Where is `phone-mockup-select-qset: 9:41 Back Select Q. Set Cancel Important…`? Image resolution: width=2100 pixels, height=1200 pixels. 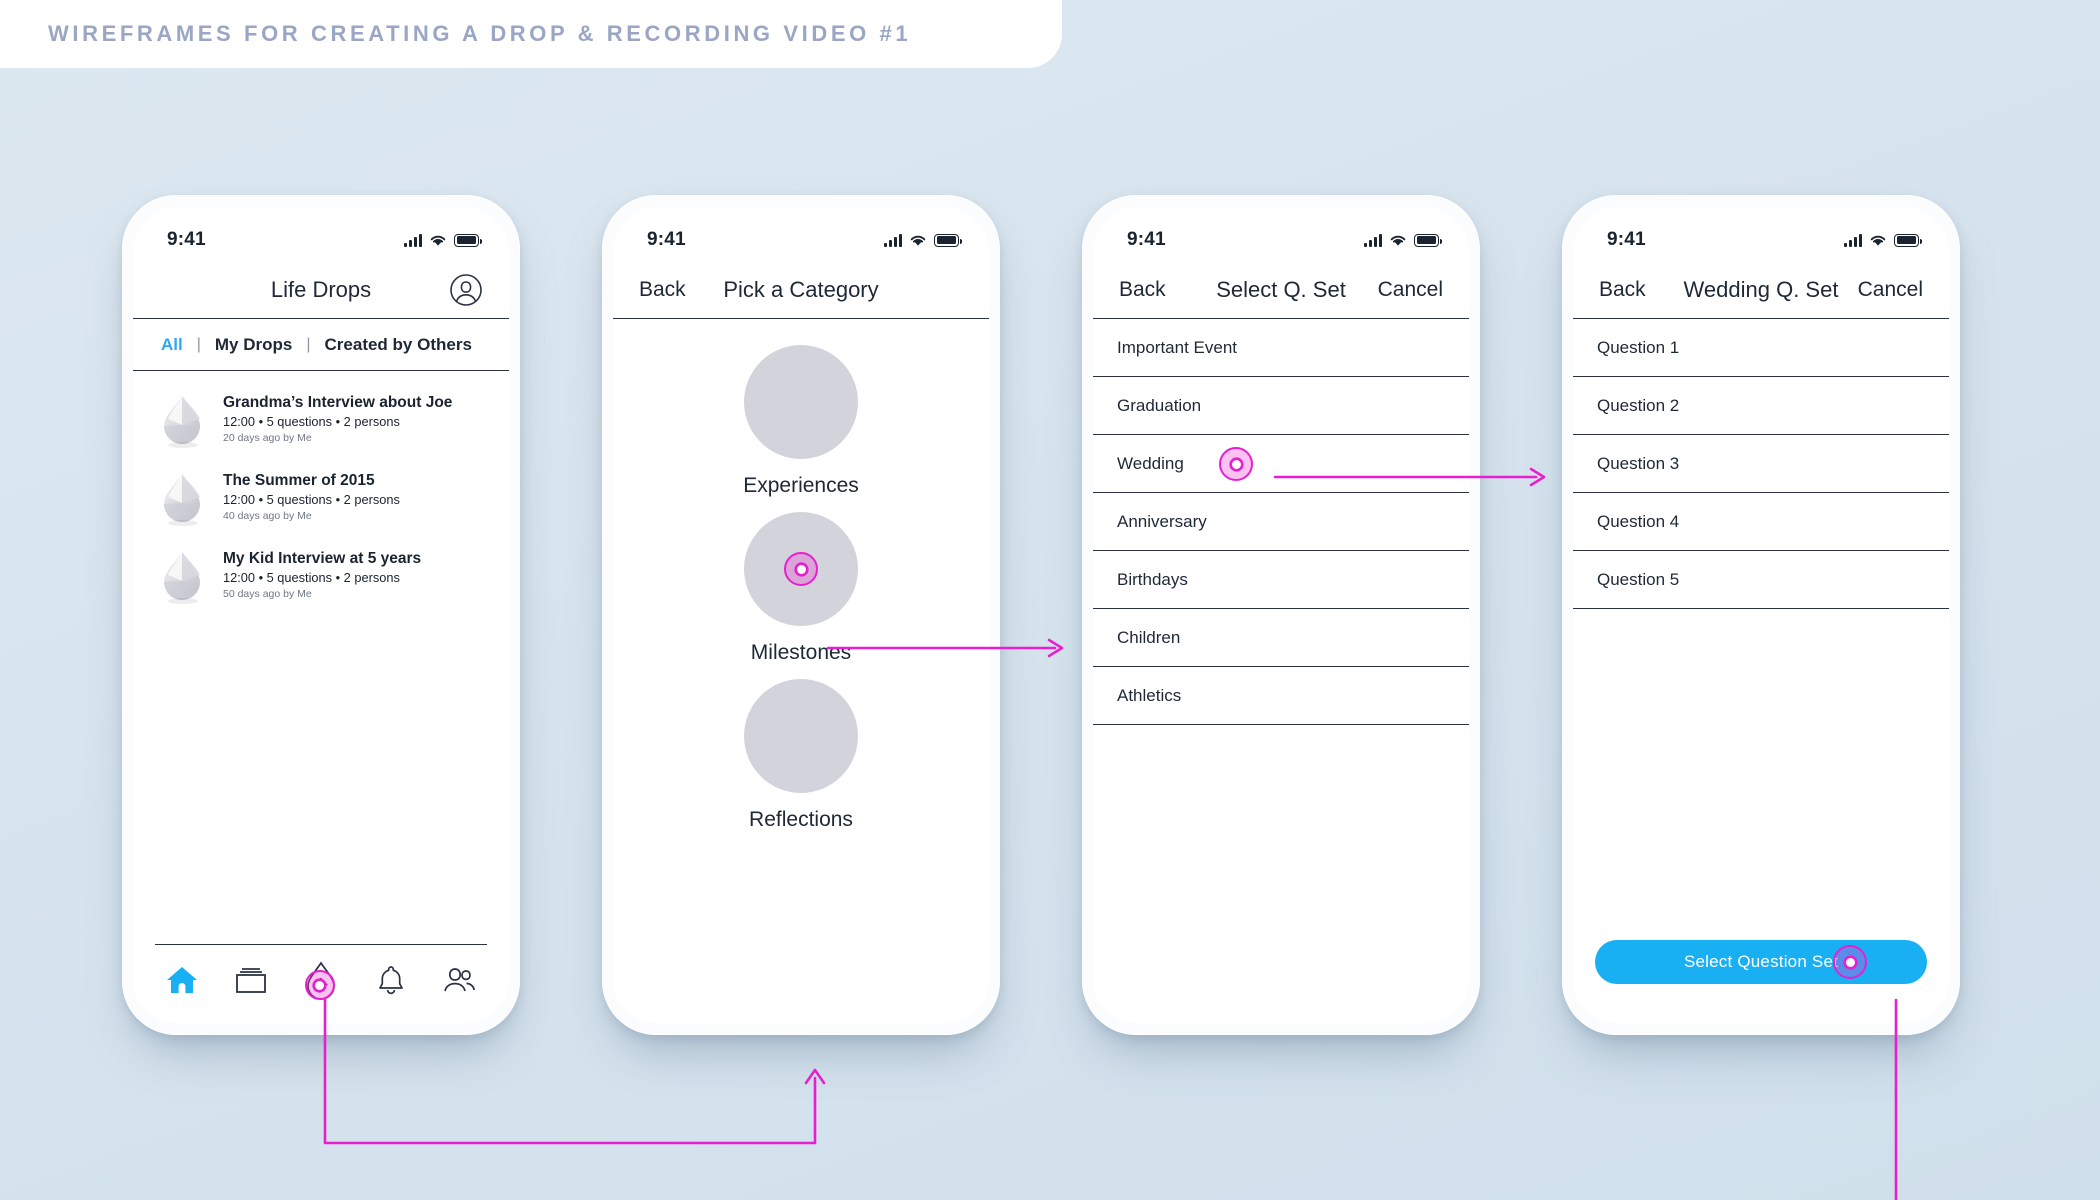
phone-mockup-select-qset: 9:41 Back Select Q. Set Cancel Important… is located at coordinates (1281, 615).